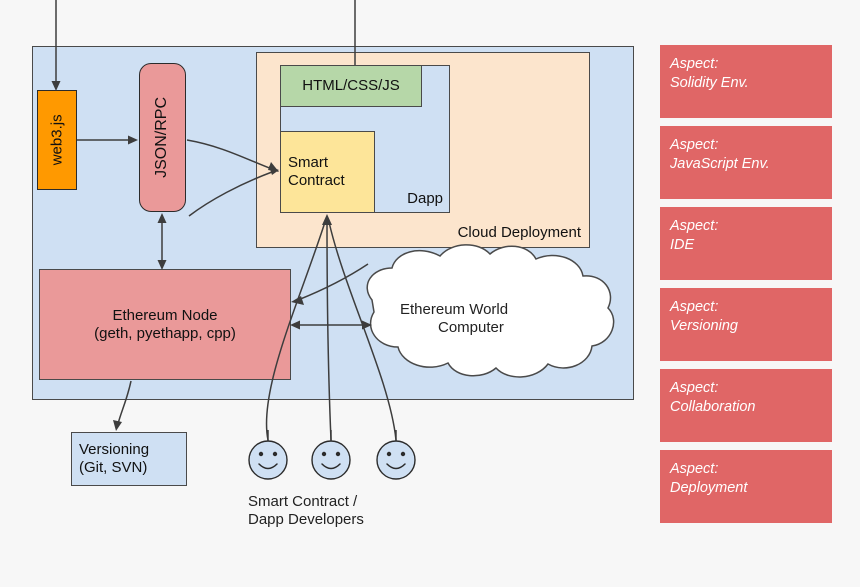 This screenshot has width=860, height=587. Describe the element at coordinates (746, 324) in the screenshot. I see `aspect-card-versioning: Aspect: Versioning` at that location.